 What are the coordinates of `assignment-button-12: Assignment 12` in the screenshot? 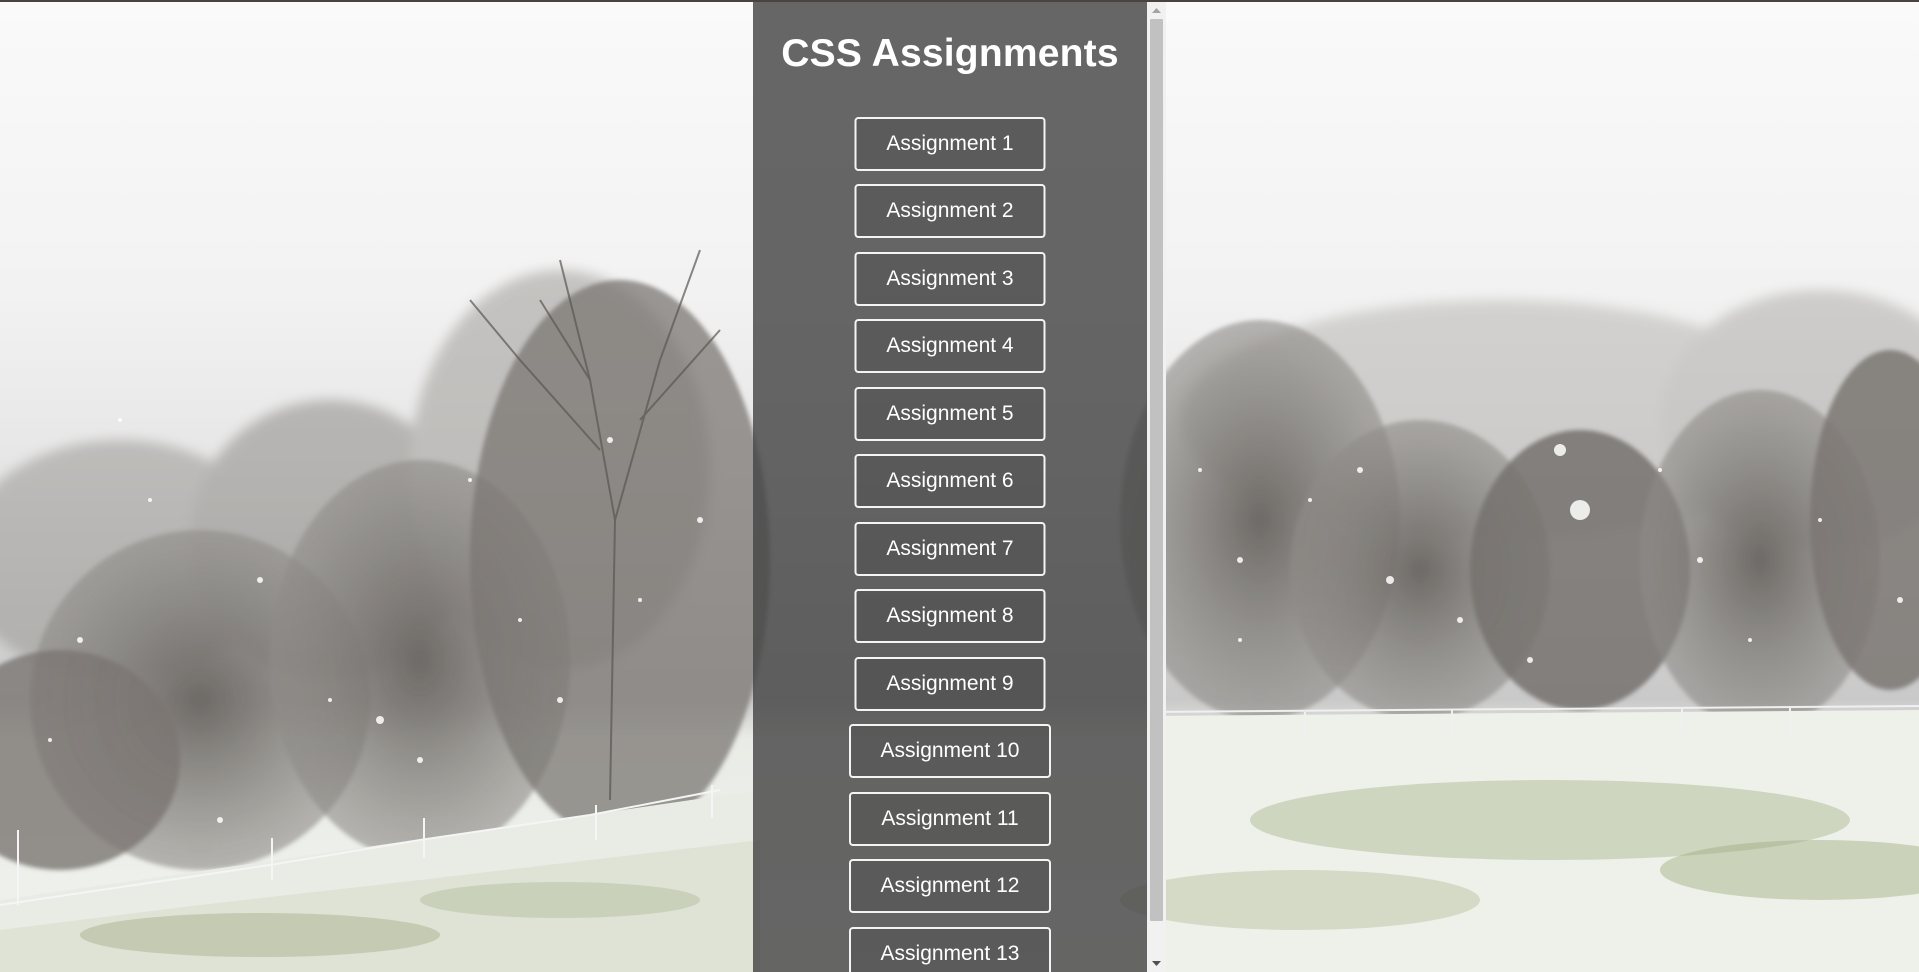 It's located at (950, 886).